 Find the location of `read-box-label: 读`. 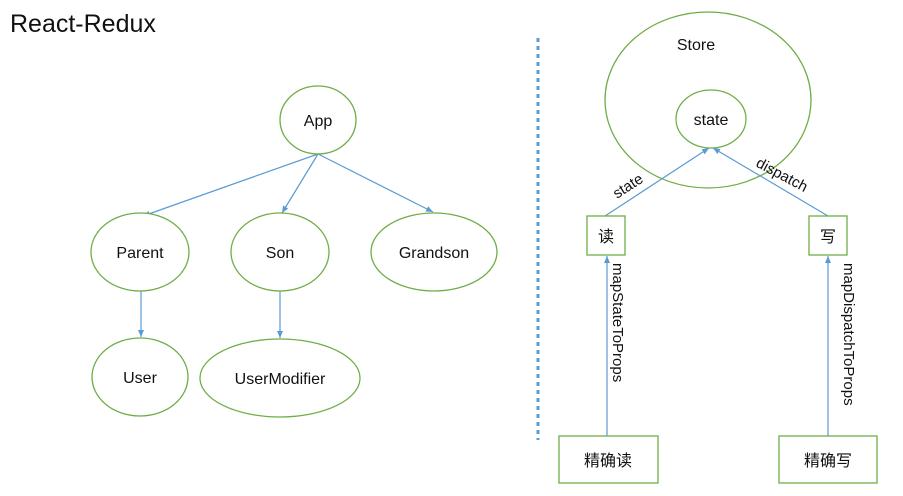

read-box-label: 读 is located at coordinates (606, 237).